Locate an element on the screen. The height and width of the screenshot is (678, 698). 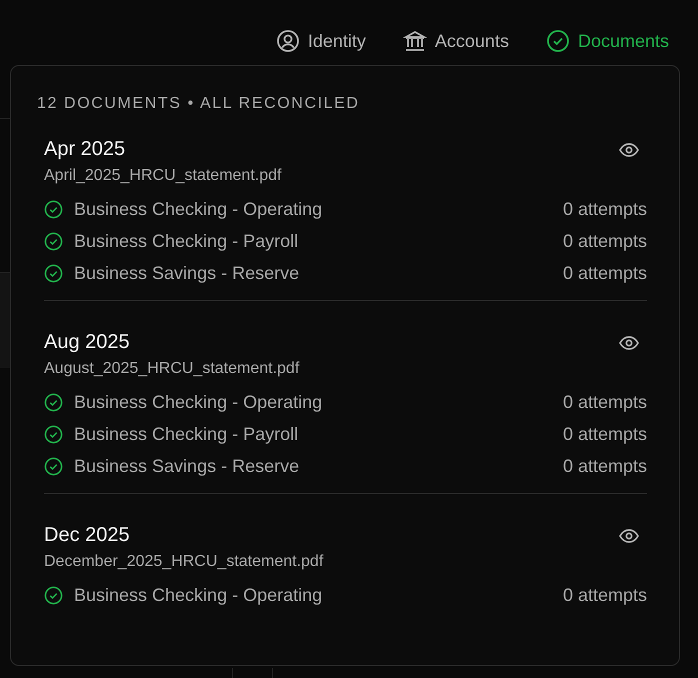
document-filename: December_2025_HRCU_statement.pdf is located at coordinates (184, 562).